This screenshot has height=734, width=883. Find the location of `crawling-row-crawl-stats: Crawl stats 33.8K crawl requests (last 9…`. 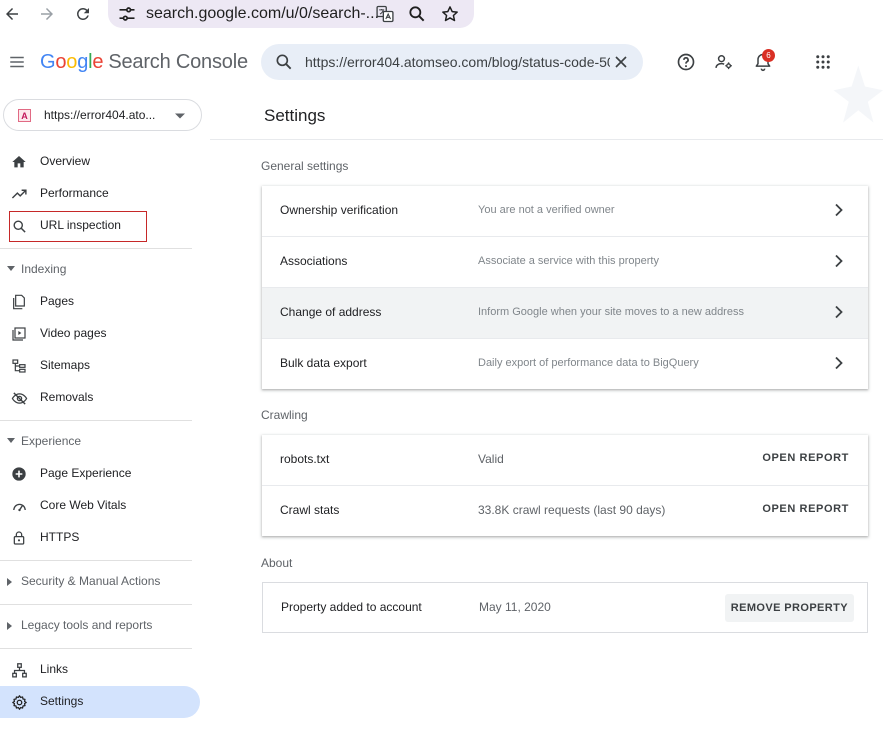

crawling-row-crawl-stats: Crawl stats 33.8K crawl requests (last 9… is located at coordinates (565, 511).